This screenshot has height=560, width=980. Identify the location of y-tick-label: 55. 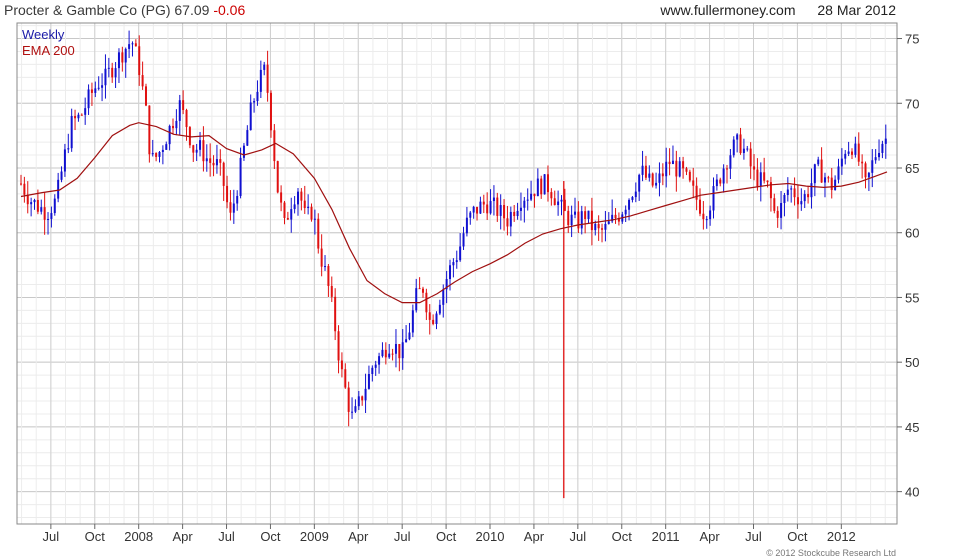
(912, 297).